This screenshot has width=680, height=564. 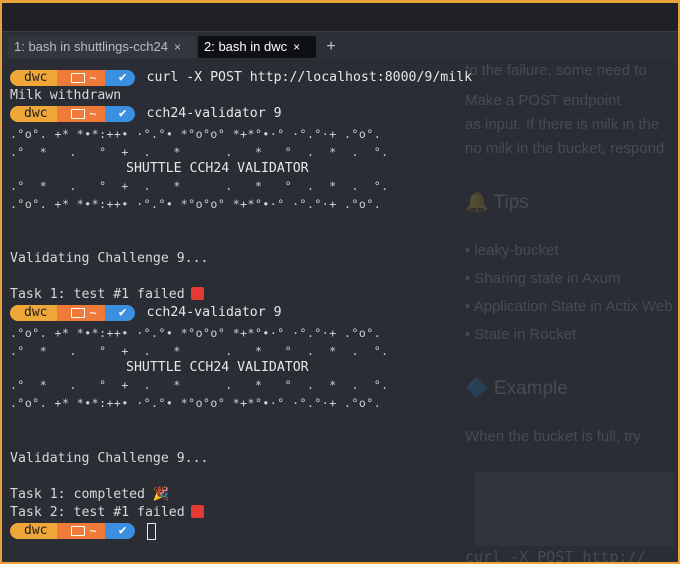 I want to click on tab-bash-shuttlings: 1: bash in shuttlings-cch24 ×, so click(x=102, y=47).